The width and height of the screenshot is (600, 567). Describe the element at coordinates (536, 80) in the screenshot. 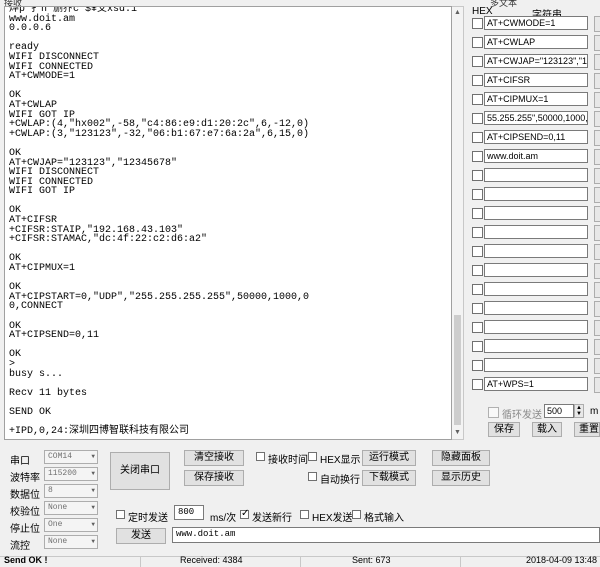

I see `multi-string-input: AT+CIFSR` at that location.